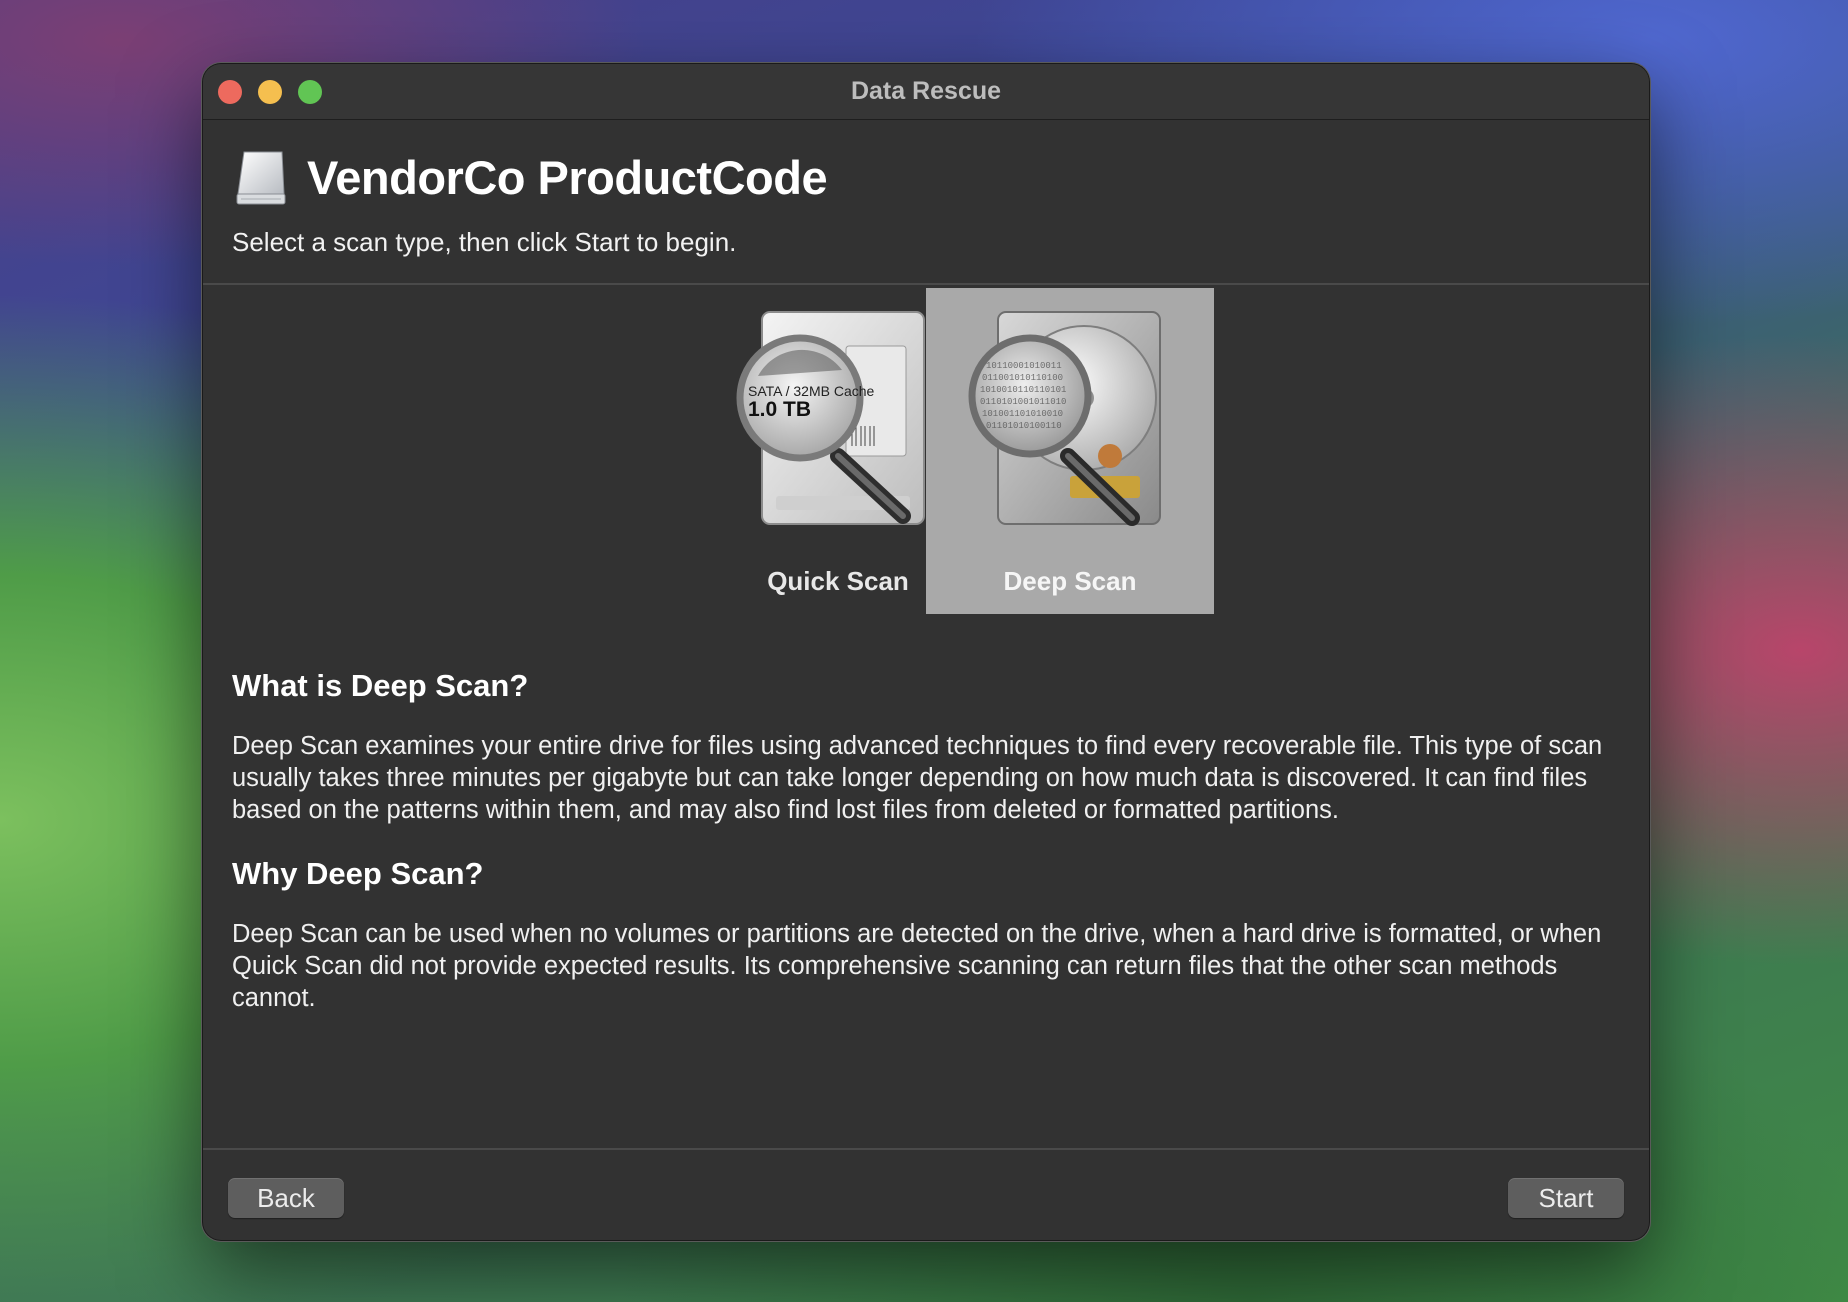  Describe the element at coordinates (811, 391) in the screenshot. I see `svg-text: SATA / 32MB Cache` at that location.